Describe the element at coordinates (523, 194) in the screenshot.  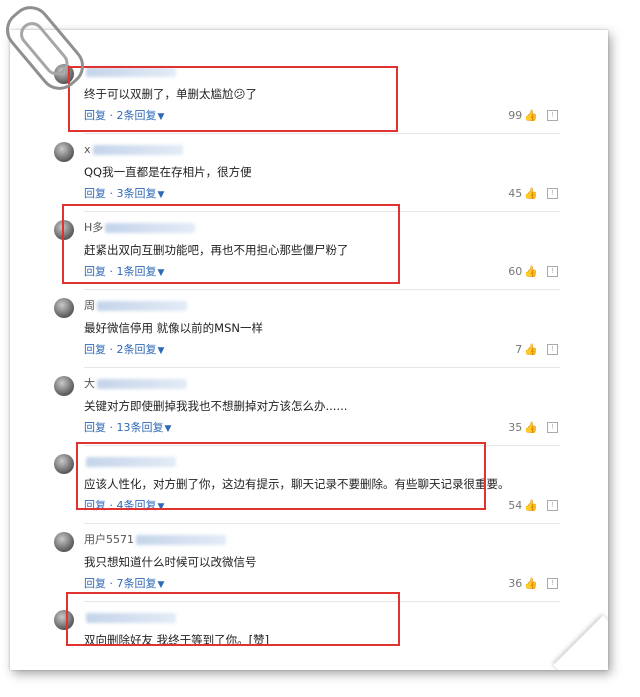
I see `like-button: 45 👍` at that location.